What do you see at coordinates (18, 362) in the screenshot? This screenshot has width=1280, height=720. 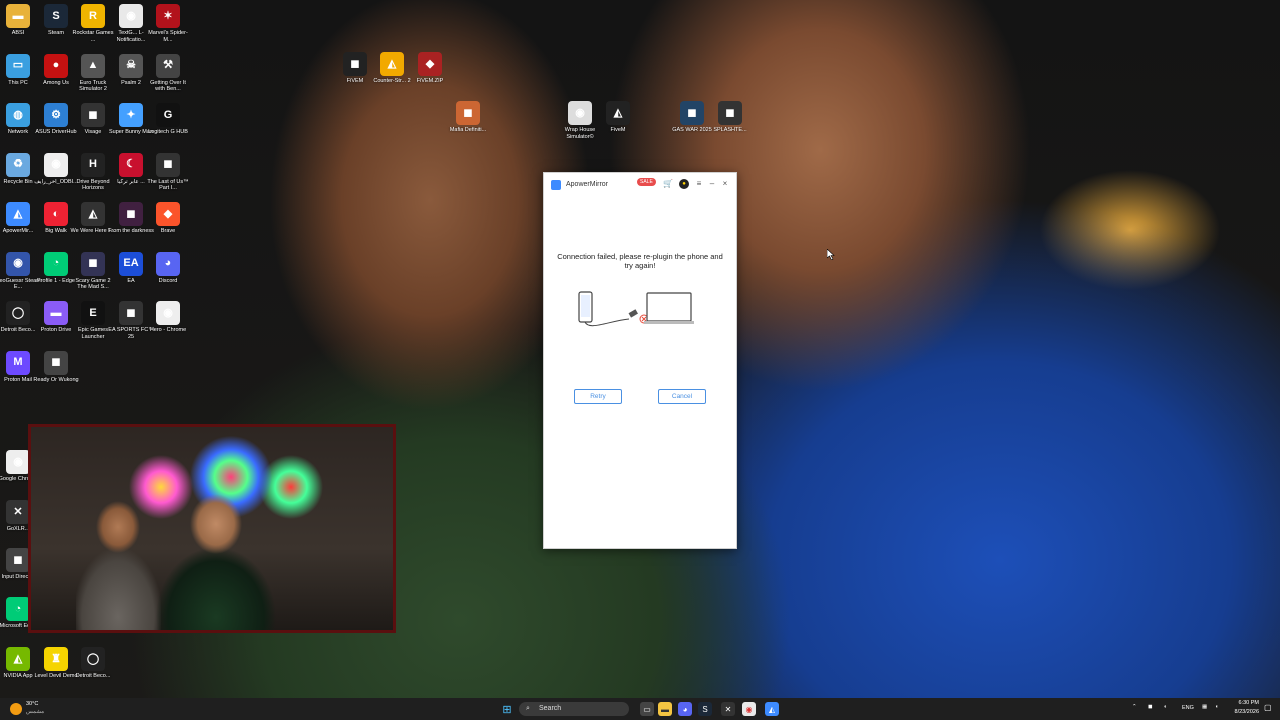 I see `app-icon: M` at bounding box center [18, 362].